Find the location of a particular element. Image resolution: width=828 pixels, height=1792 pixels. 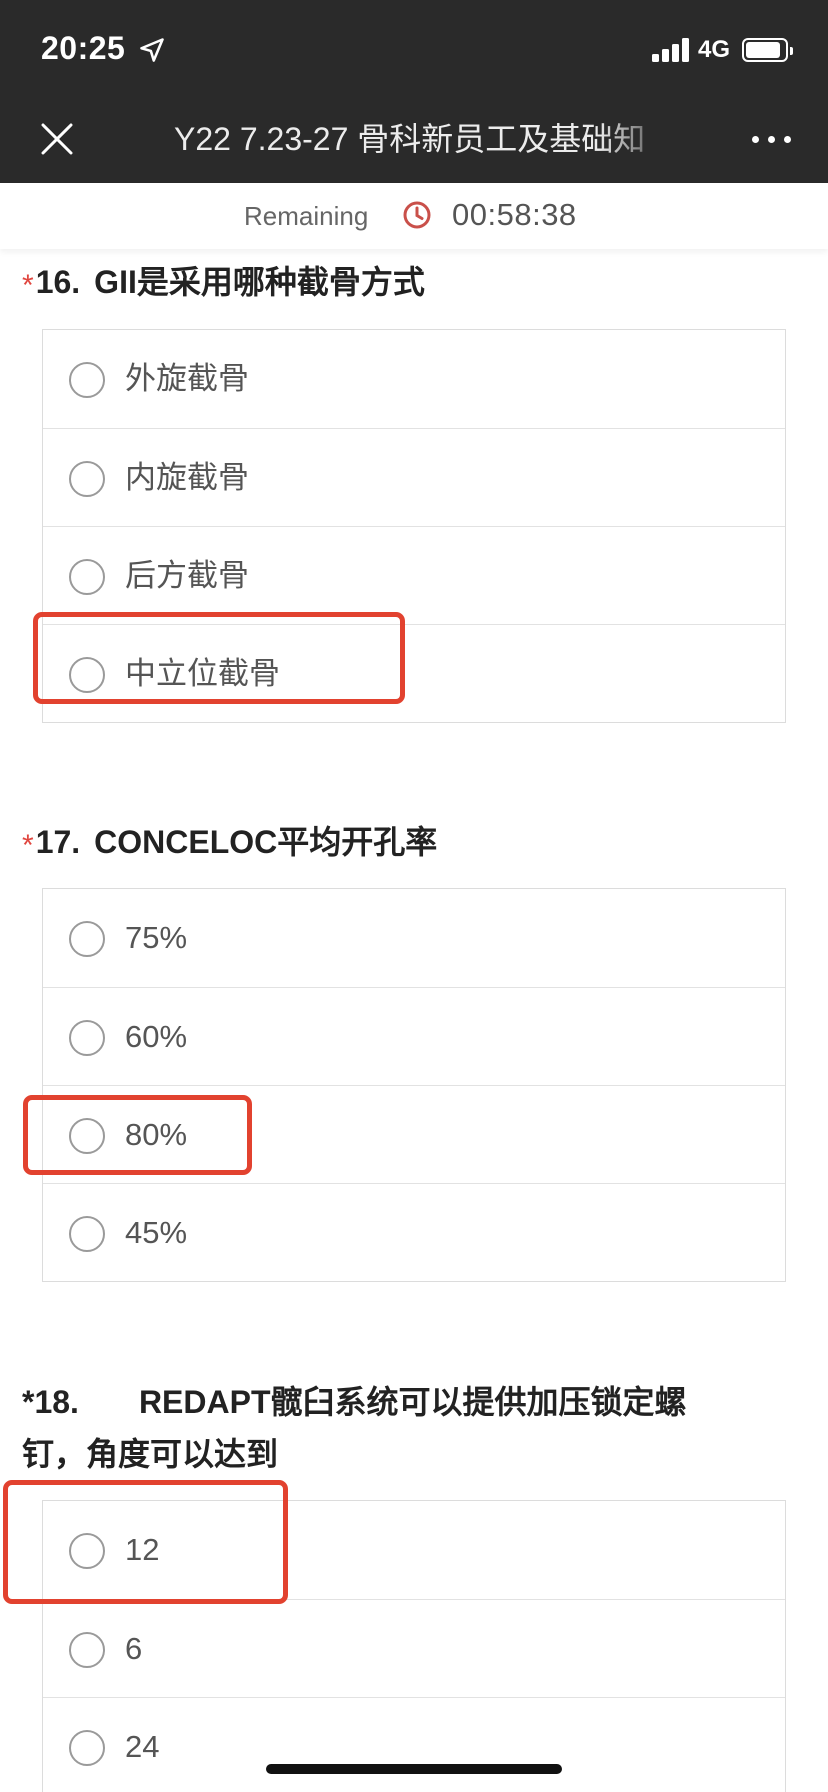

question-text: REDAPT髋臼系统可以提供加压锁定螺钉，角度可以达到 is located at coordinates (354, 1428).